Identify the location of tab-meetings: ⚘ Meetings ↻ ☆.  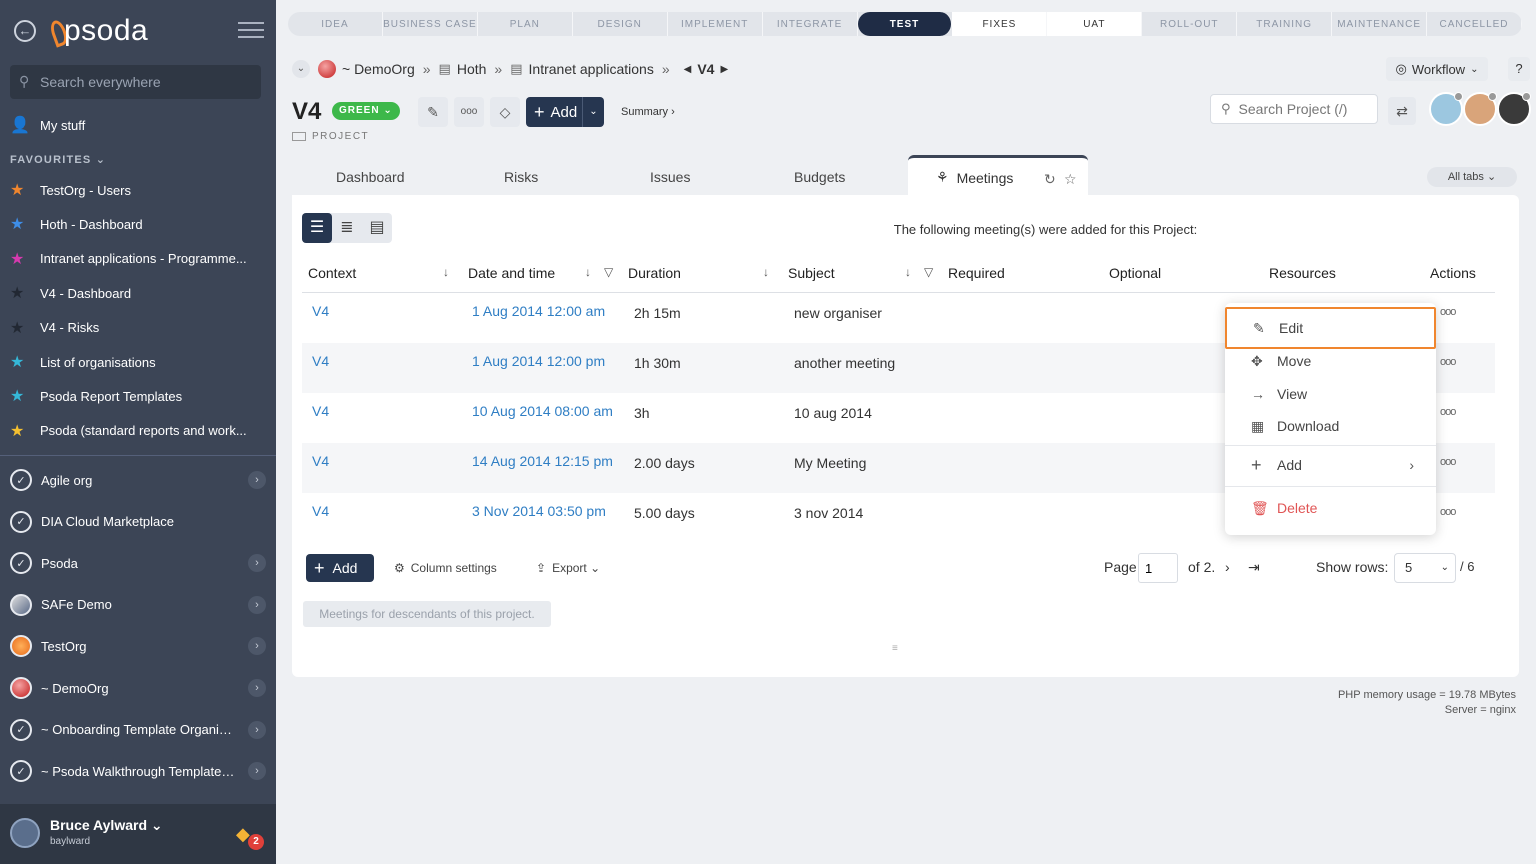
(998, 176).